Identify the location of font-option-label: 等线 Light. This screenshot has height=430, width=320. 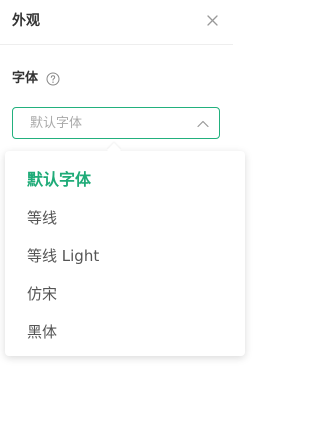
(63, 256).